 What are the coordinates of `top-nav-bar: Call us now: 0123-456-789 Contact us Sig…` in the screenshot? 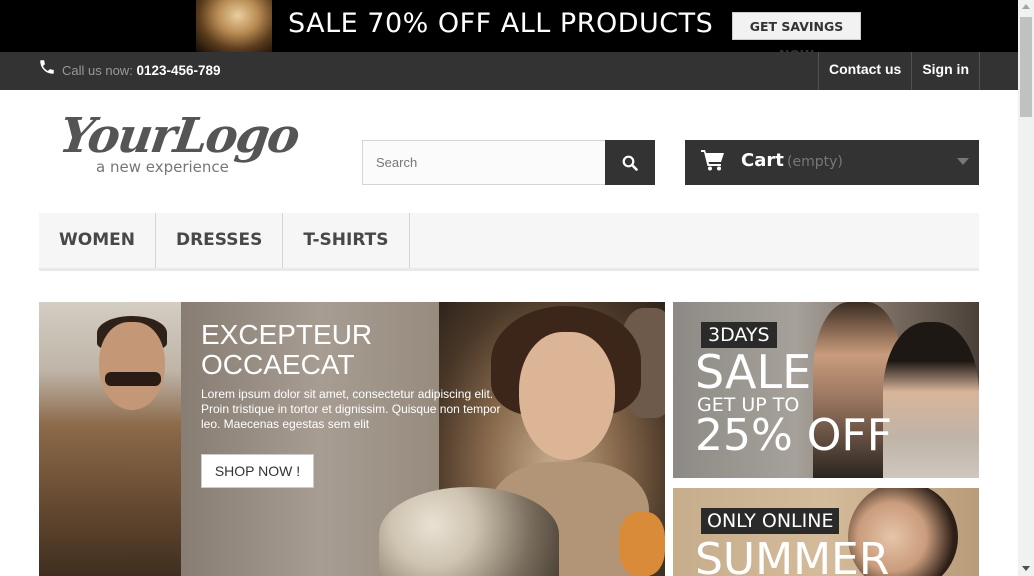 It's located at (509, 71).